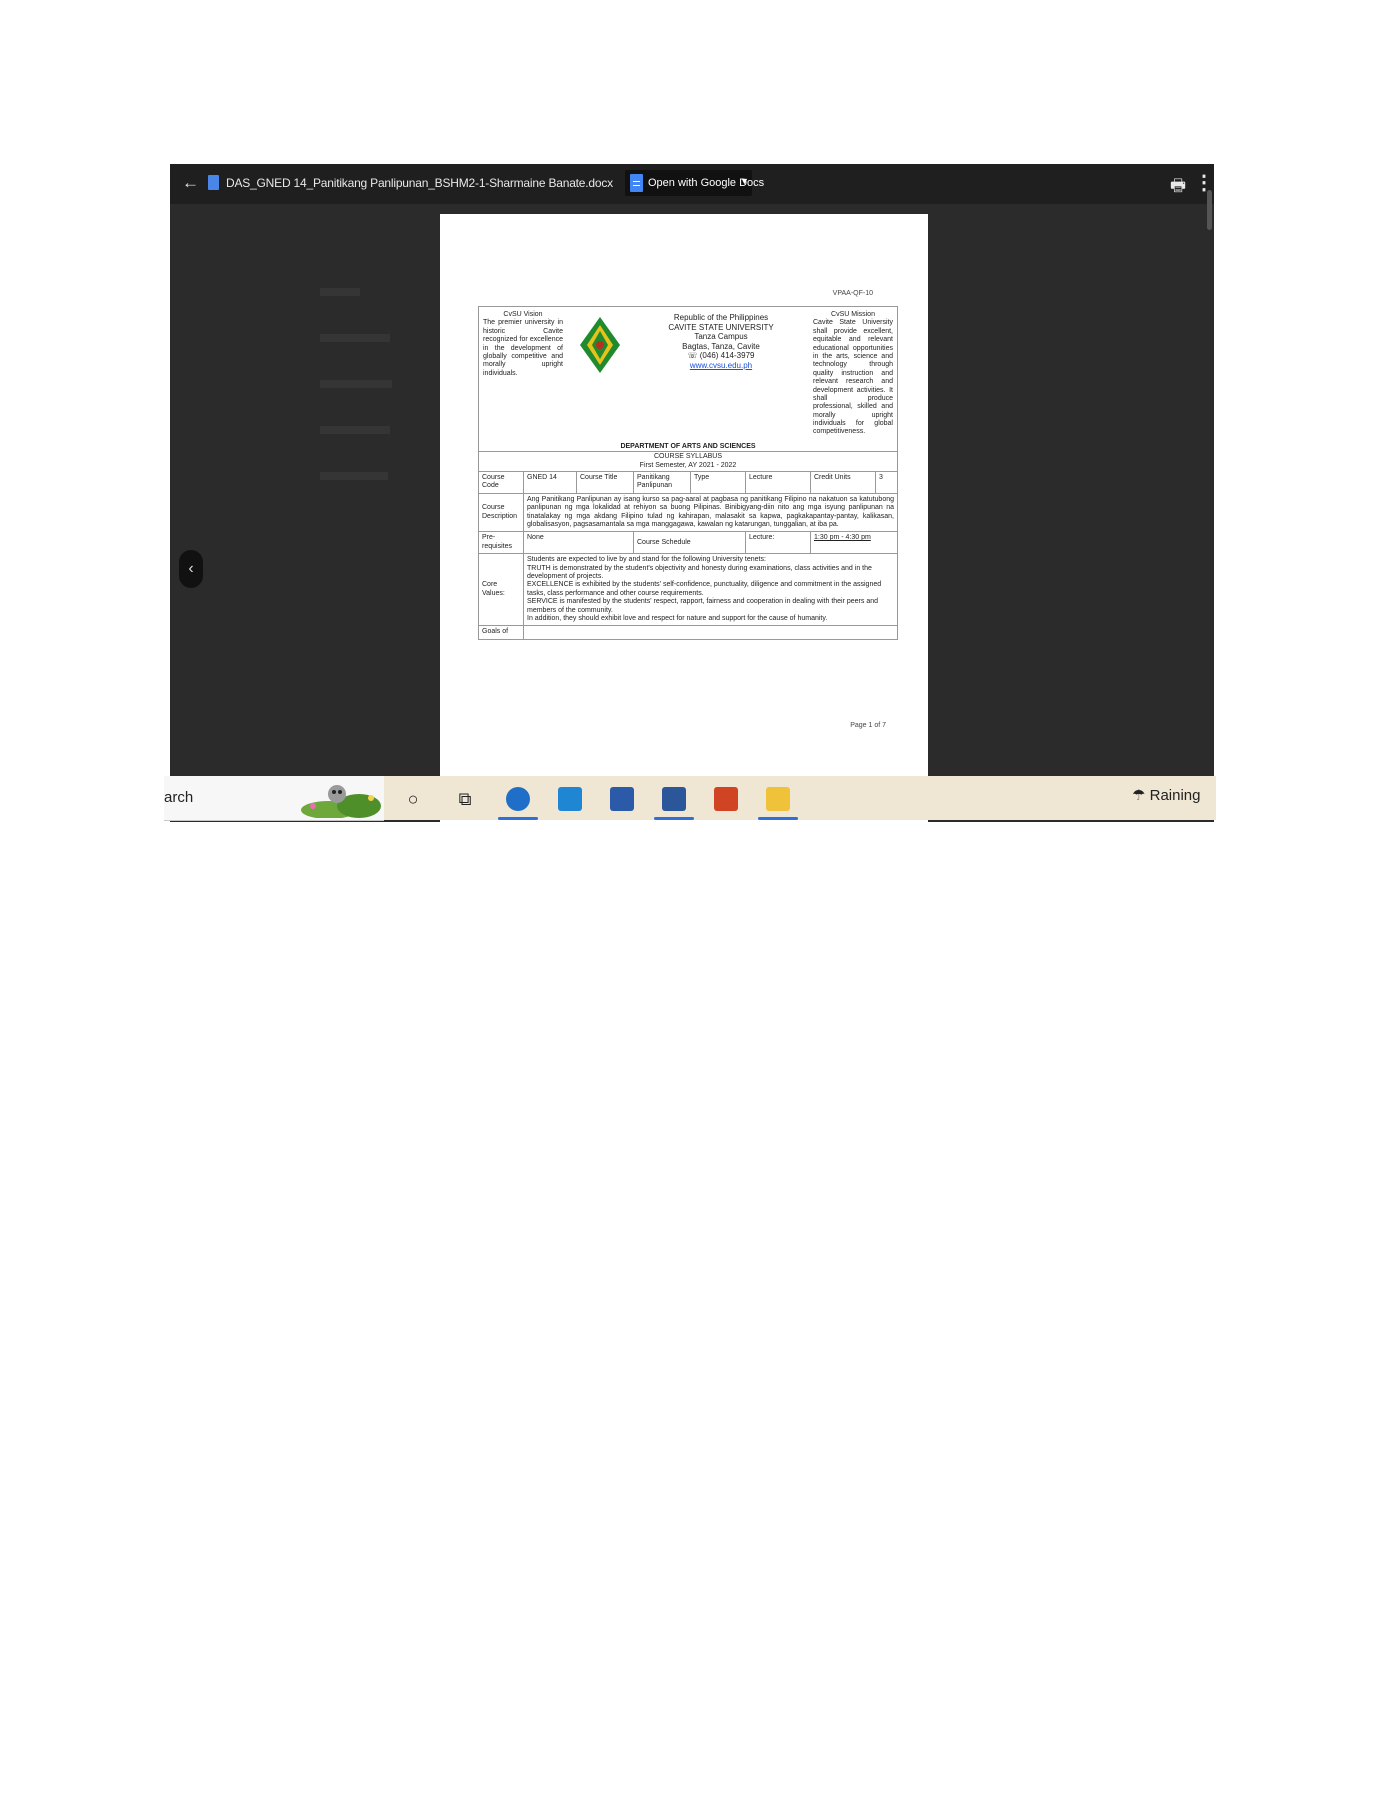 The image size is (1390, 1800). What do you see at coordinates (518, 799) in the screenshot?
I see `edge-browser-icon` at bounding box center [518, 799].